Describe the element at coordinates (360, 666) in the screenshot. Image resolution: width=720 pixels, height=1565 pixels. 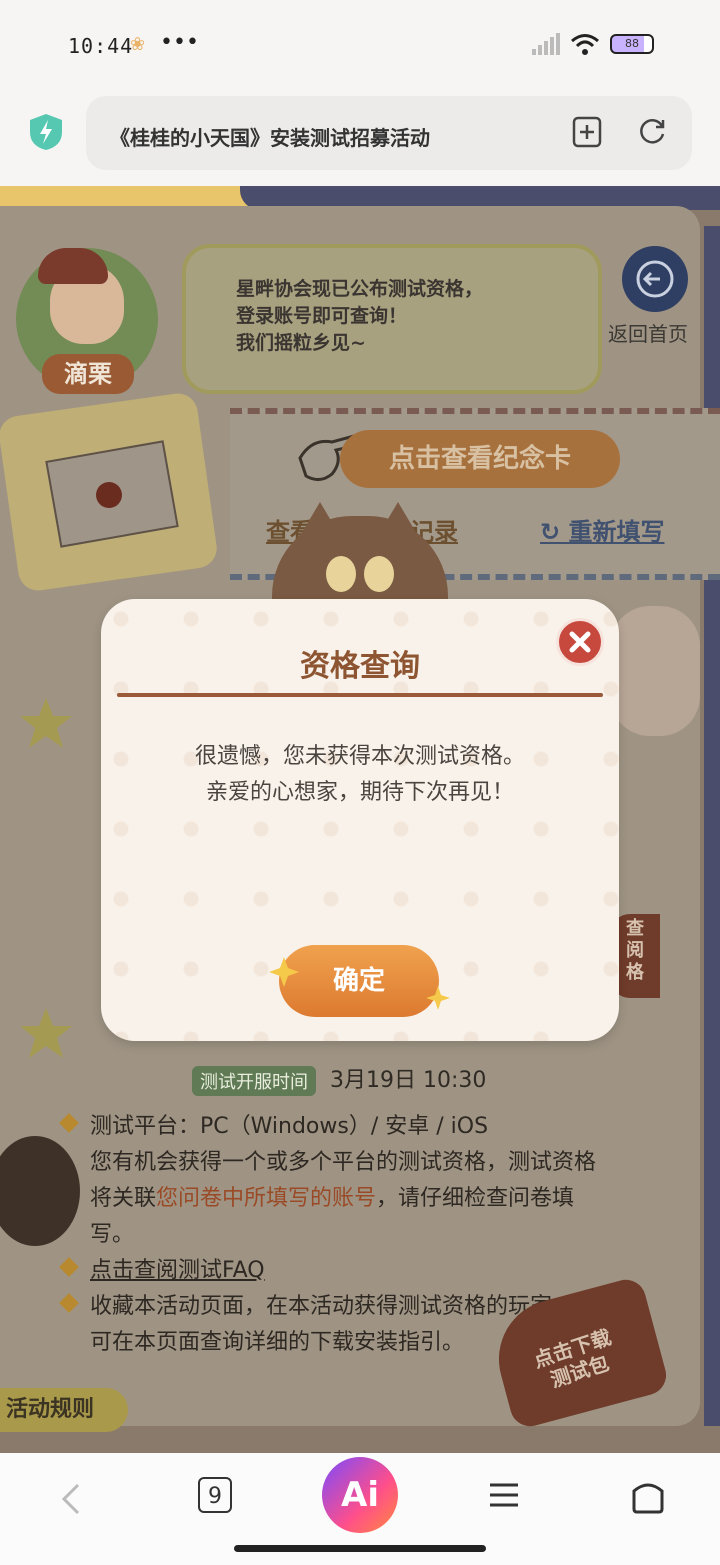
I see `dialog-title: 资格查询` at that location.